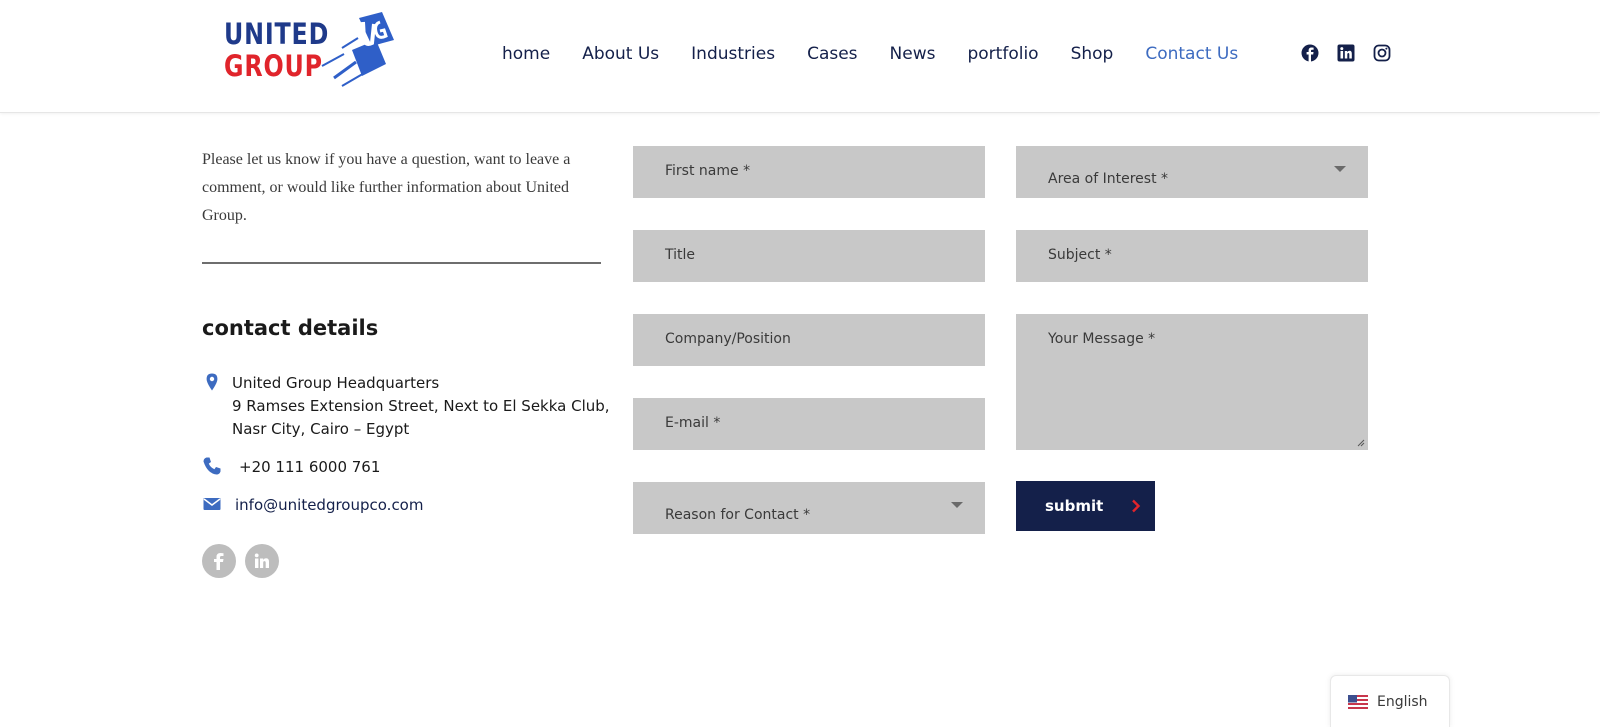 The height and width of the screenshot is (727, 1600). What do you see at coordinates (733, 54) in the screenshot?
I see `nav-industries: Industries` at bounding box center [733, 54].